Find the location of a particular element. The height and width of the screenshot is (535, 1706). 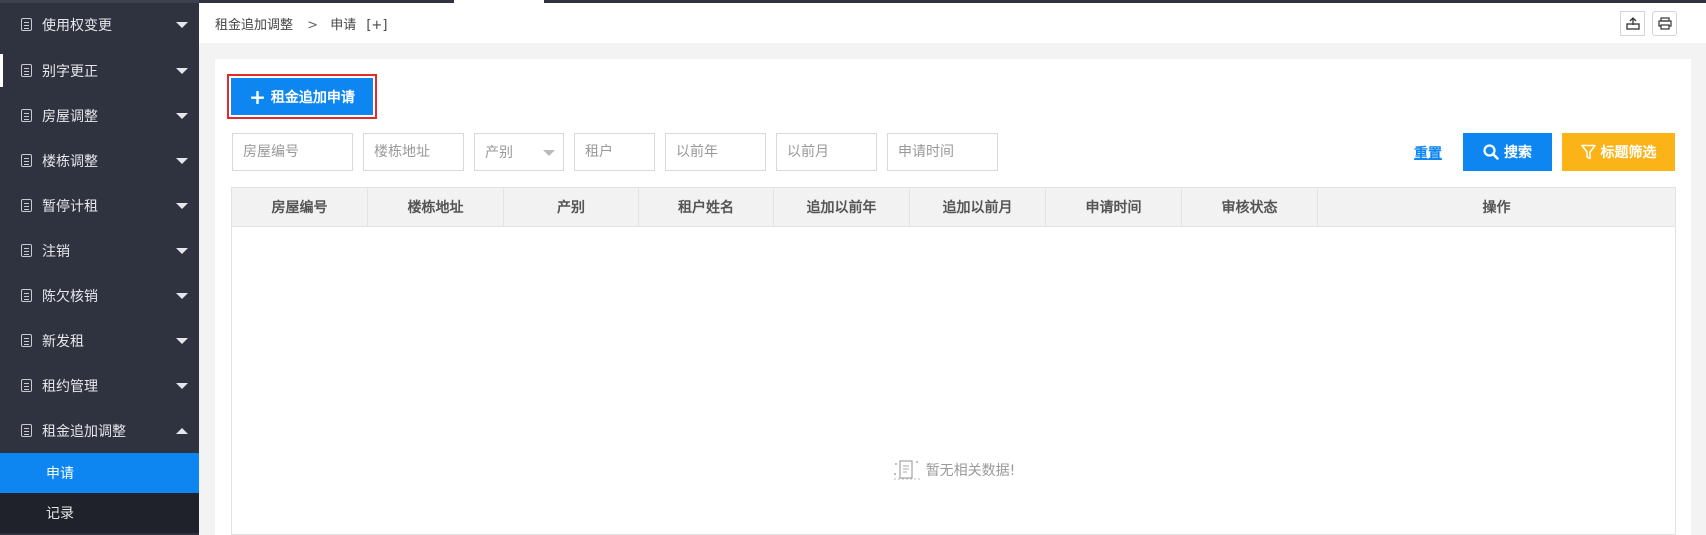

tenant-field is located at coordinates (614, 152).